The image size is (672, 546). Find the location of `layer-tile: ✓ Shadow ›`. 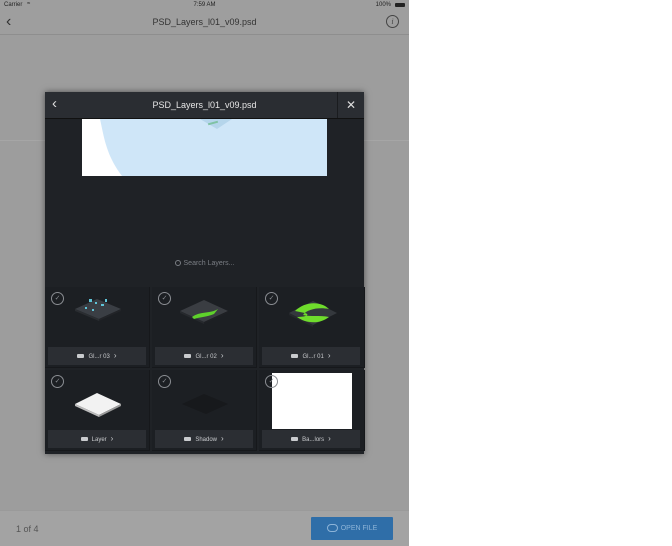

layer-tile: ✓ Shadow › is located at coordinates (204, 410).